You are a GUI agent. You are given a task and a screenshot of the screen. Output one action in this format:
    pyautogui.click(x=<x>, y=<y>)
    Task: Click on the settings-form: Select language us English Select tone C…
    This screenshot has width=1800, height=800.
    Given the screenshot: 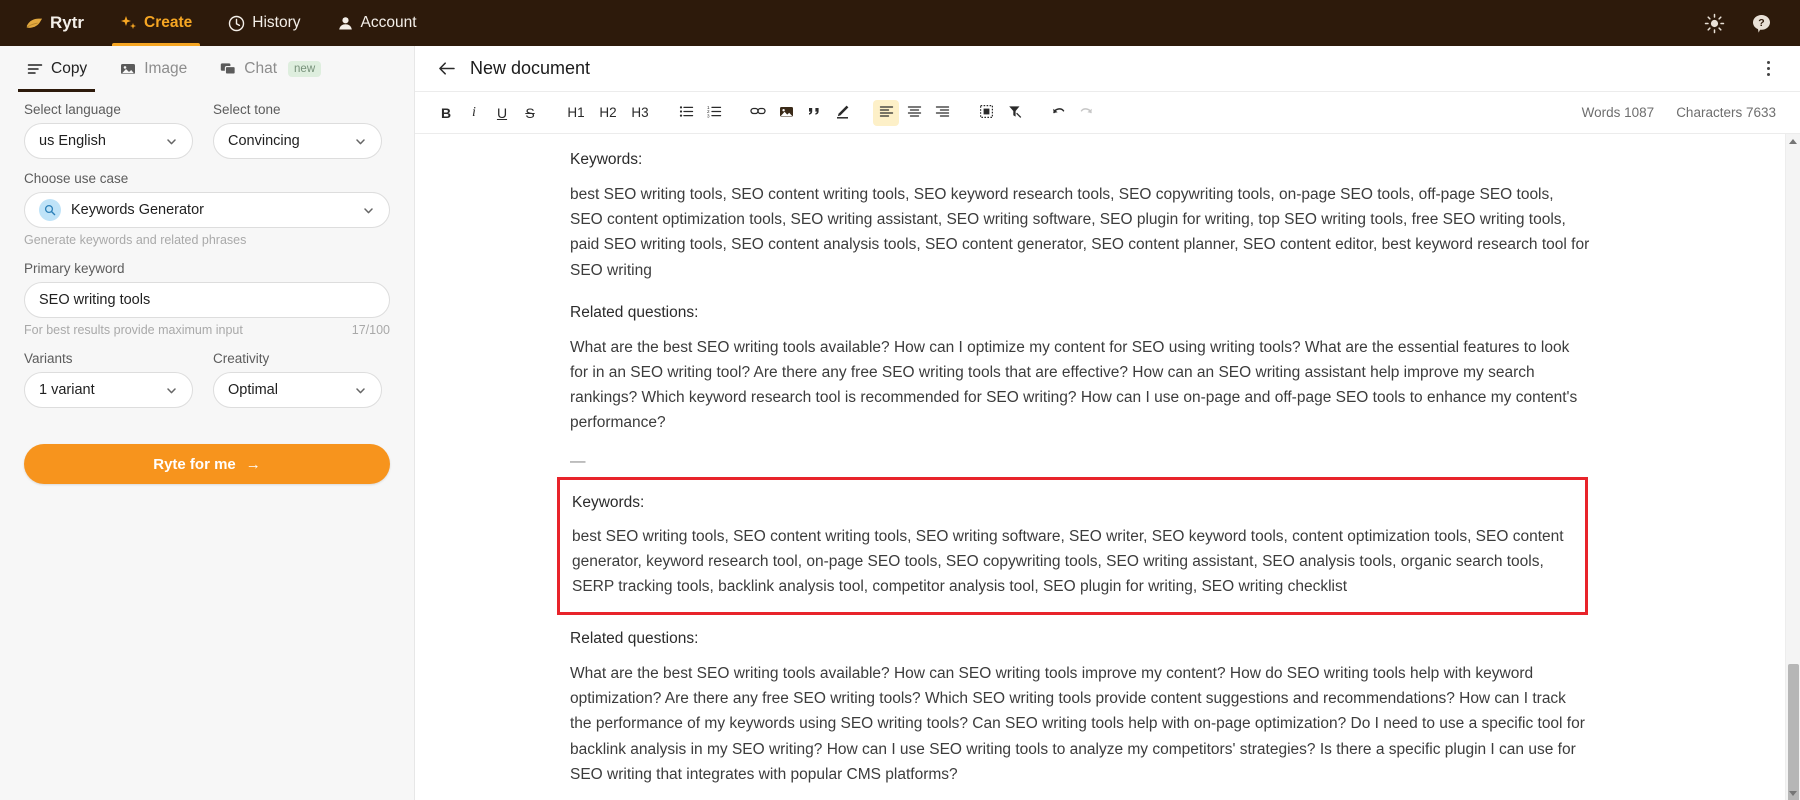 What is the action you would take?
    pyautogui.click(x=207, y=256)
    